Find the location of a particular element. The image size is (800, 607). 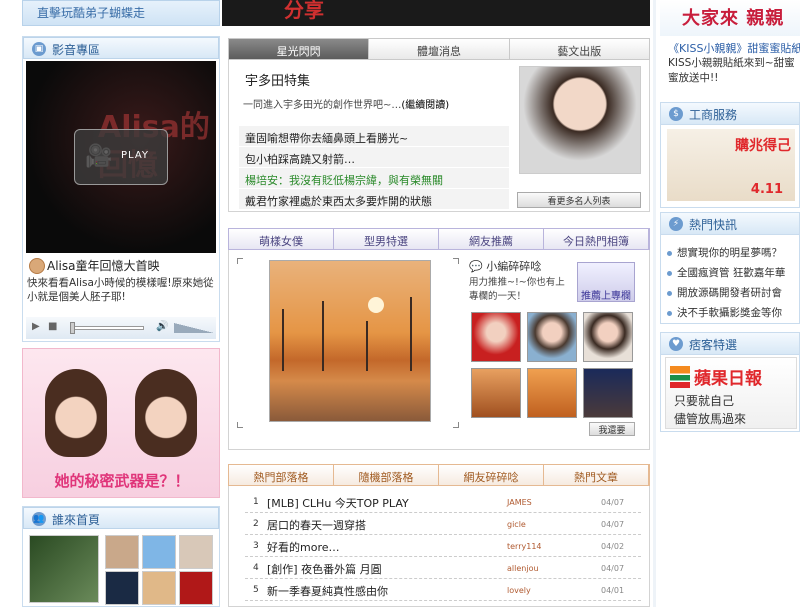

article-date: 04/02 is located at coordinates (613, 546).